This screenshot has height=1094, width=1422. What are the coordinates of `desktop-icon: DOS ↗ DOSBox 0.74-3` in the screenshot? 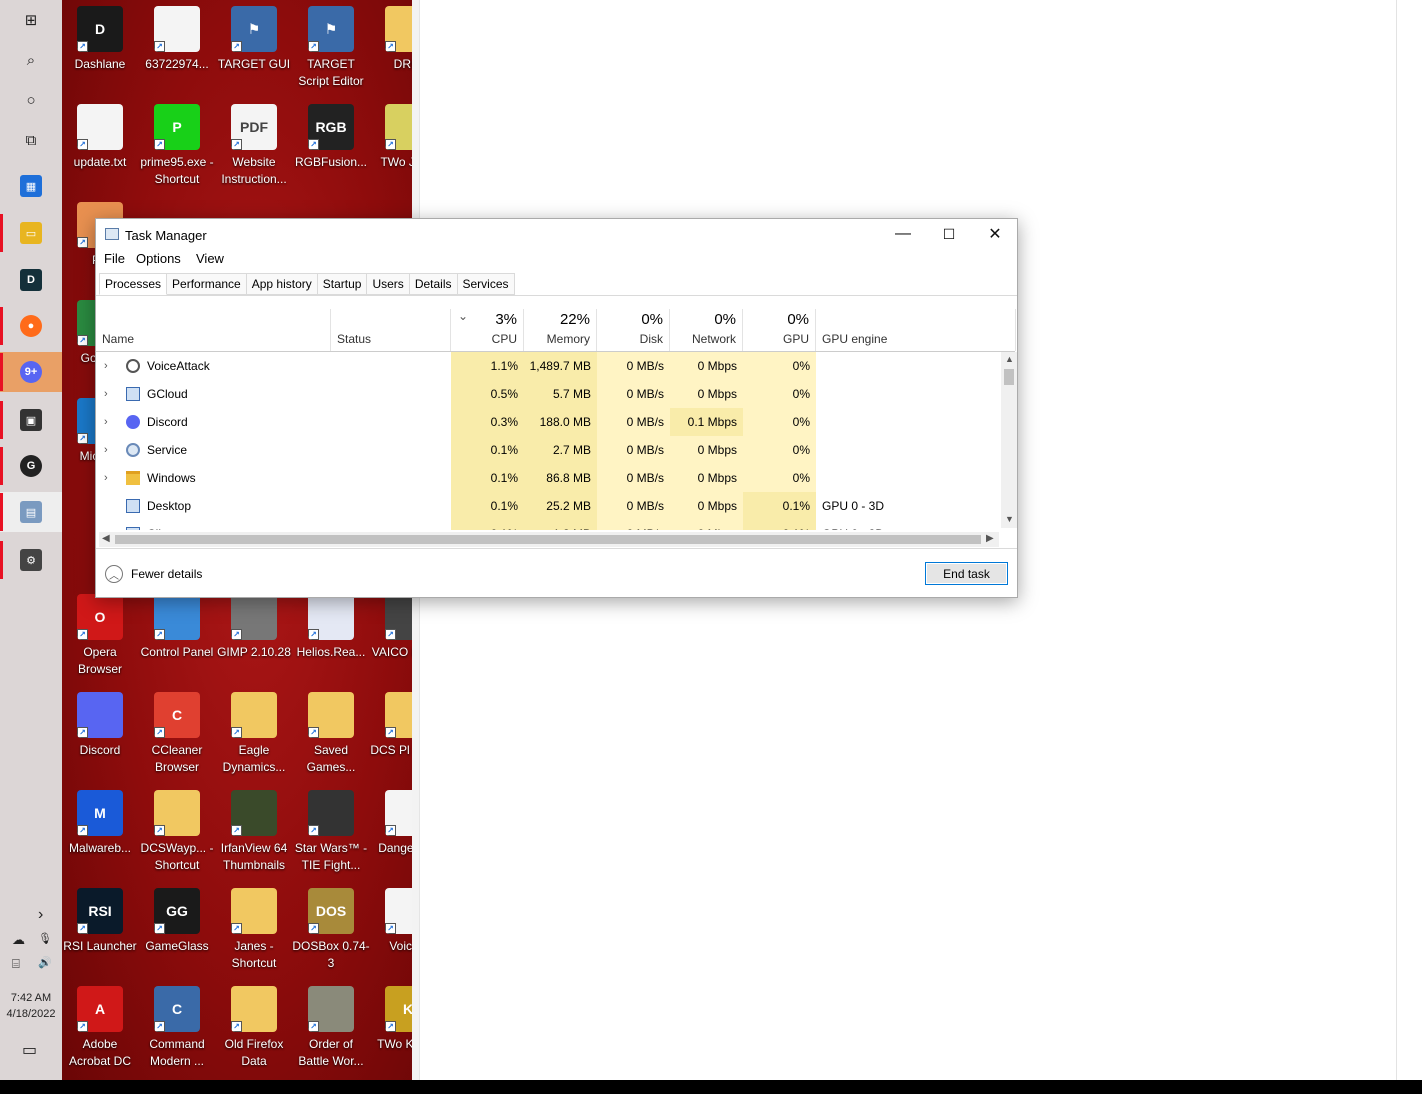 It's located at (331, 927).